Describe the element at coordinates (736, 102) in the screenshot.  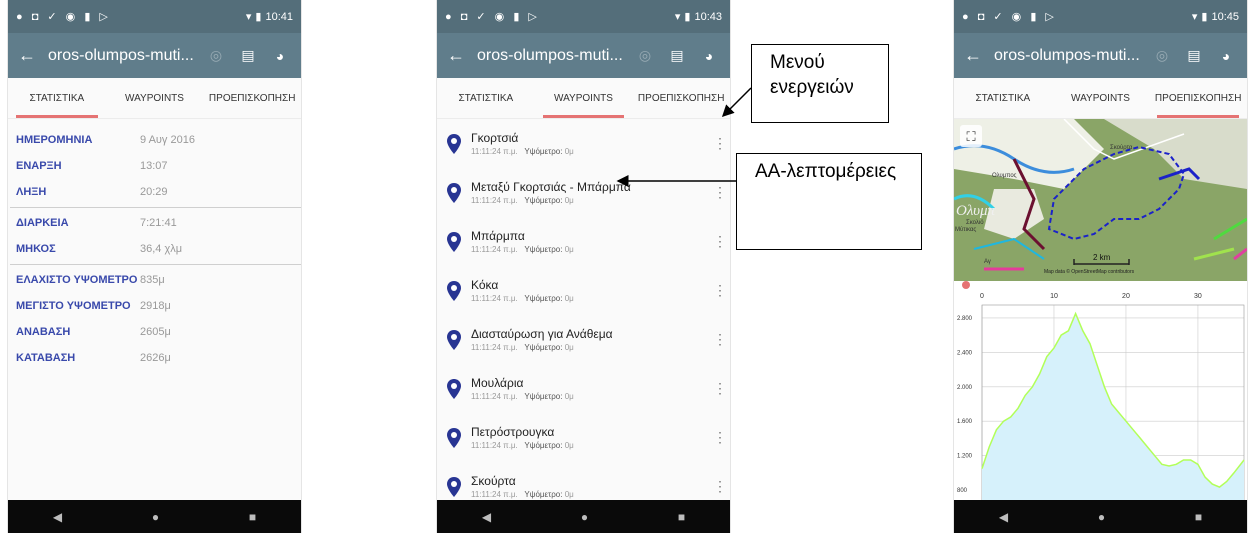
I see `arrow-to-menu` at that location.